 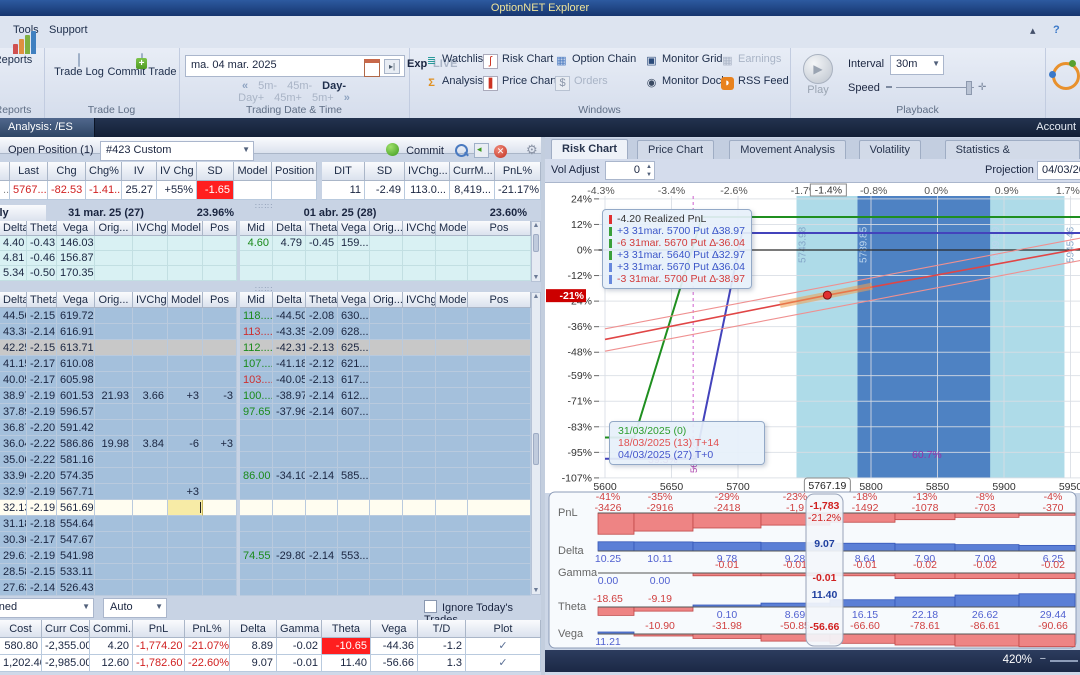 What do you see at coordinates (461, 151) in the screenshot?
I see `search-icon` at bounding box center [461, 151].